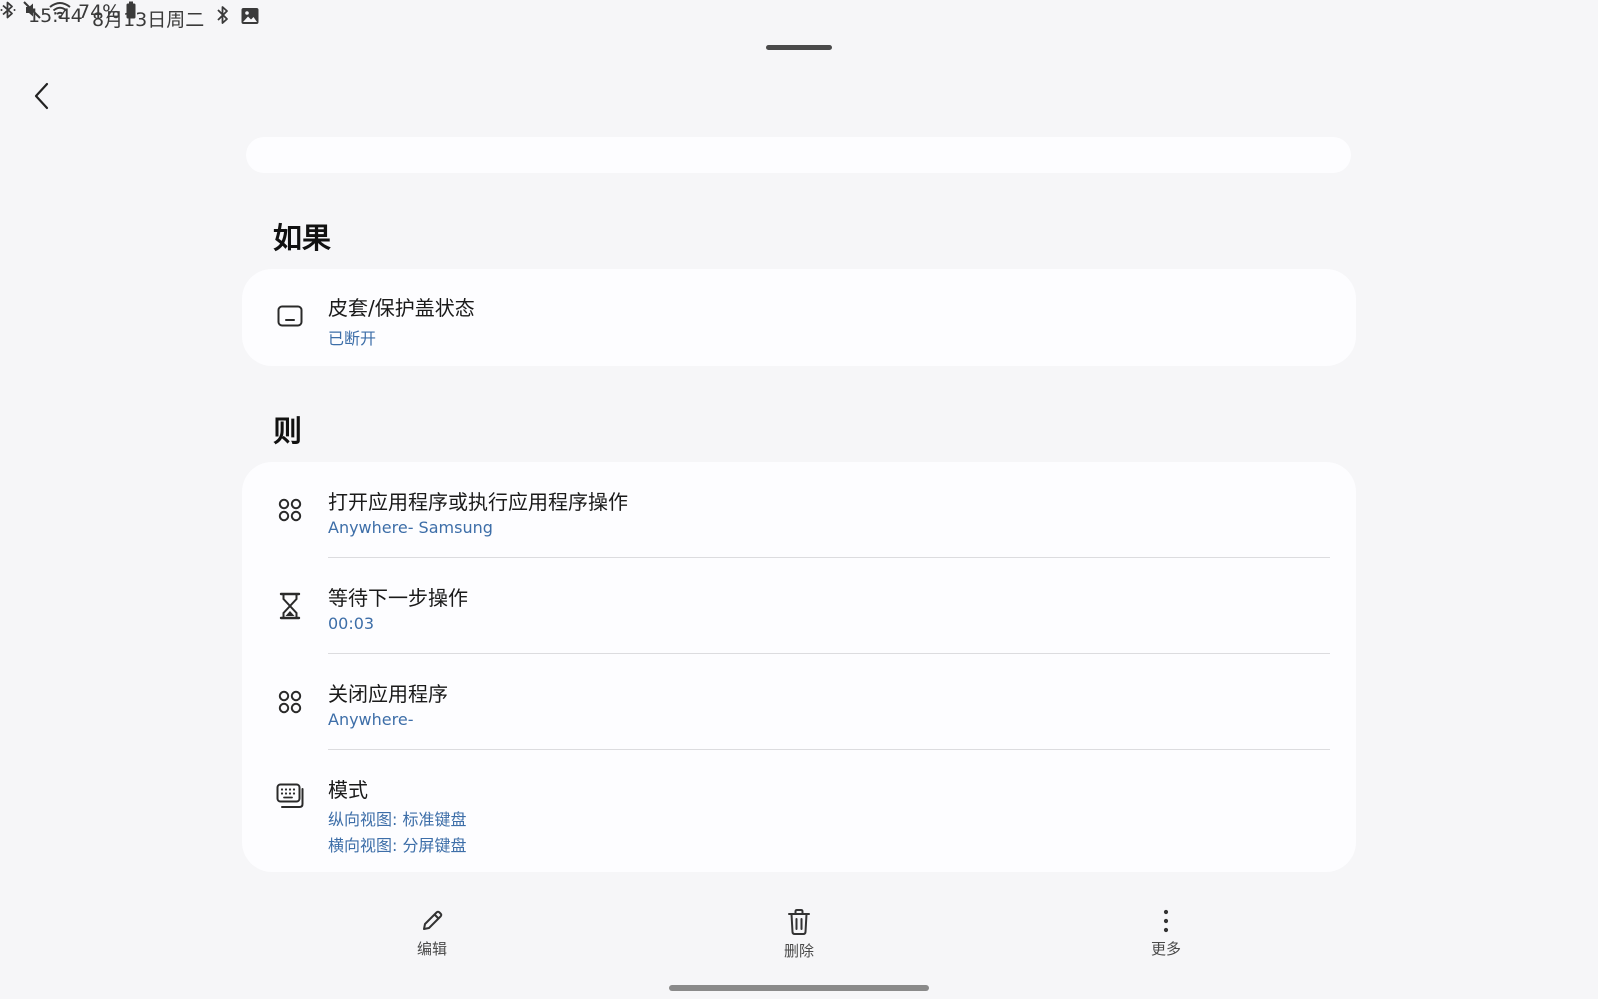  I want to click on condition-item-cover-state: 皮套/保护盖状态 已断开, so click(799, 317).